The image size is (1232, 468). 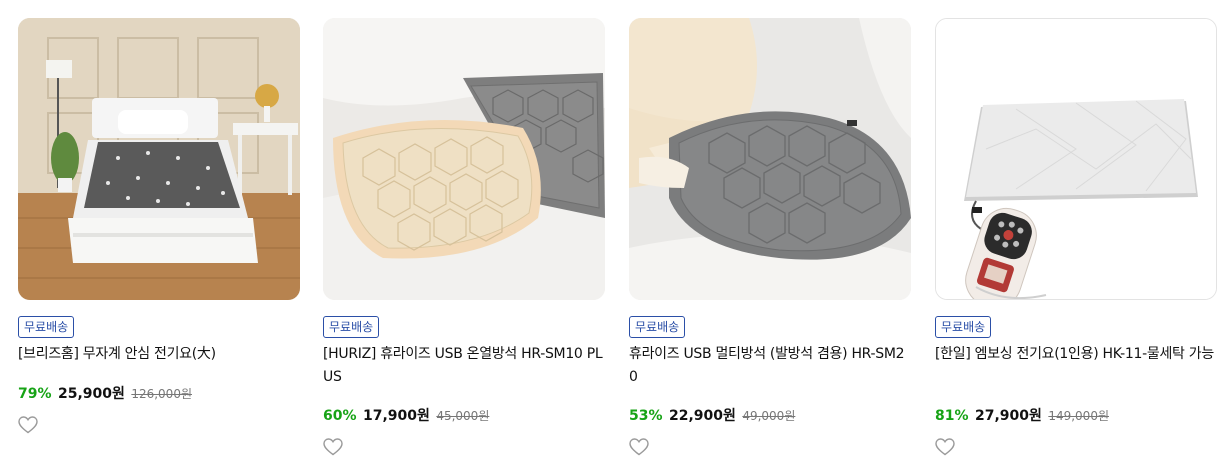 I want to click on seat-cushion-illustration, so click(x=464, y=159).